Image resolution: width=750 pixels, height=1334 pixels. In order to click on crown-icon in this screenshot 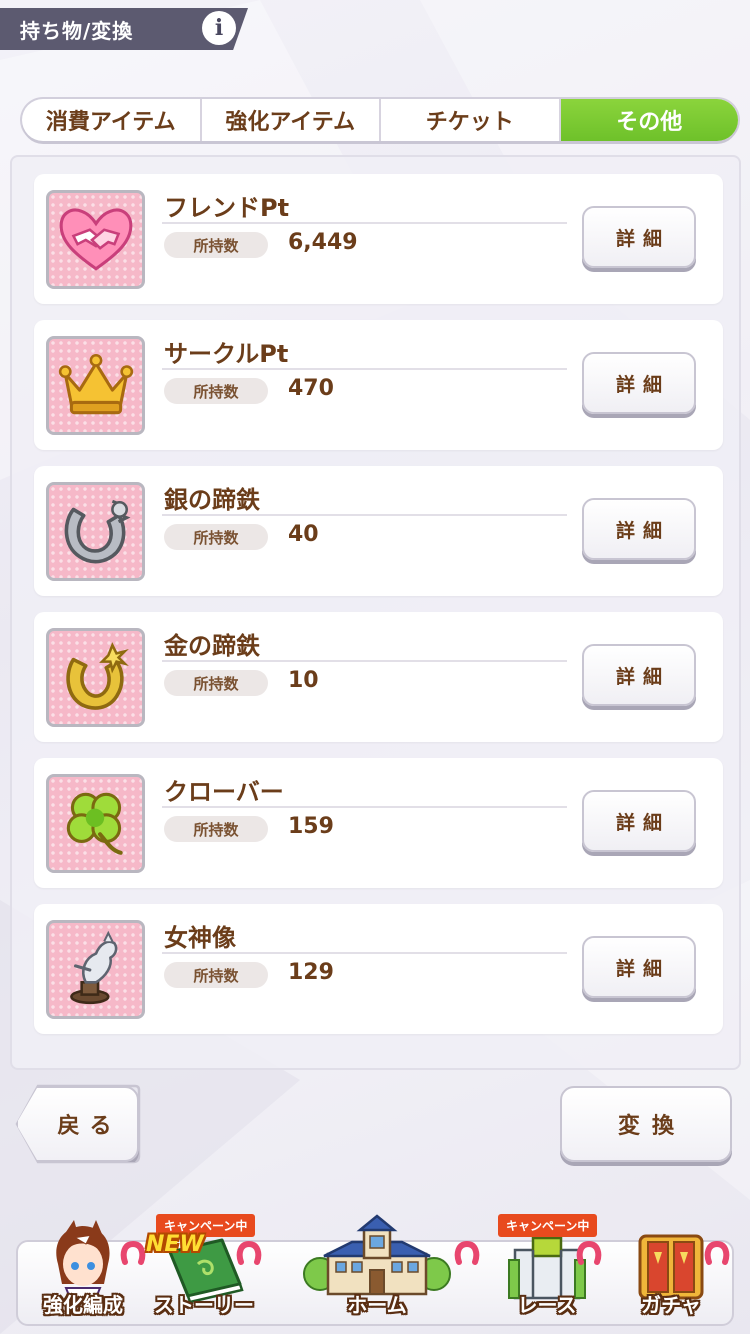, I will do `click(95, 385)`.